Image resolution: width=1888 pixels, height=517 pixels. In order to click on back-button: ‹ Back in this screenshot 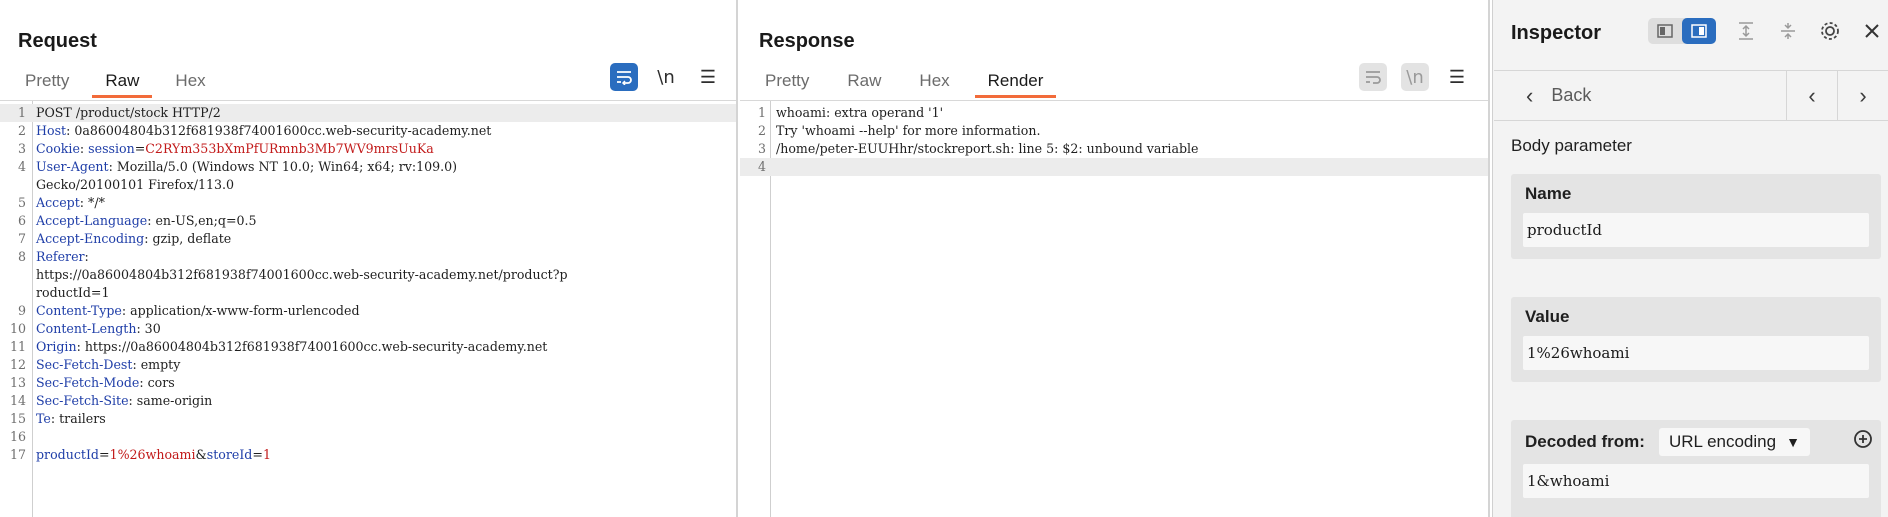, I will do `click(1640, 96)`.